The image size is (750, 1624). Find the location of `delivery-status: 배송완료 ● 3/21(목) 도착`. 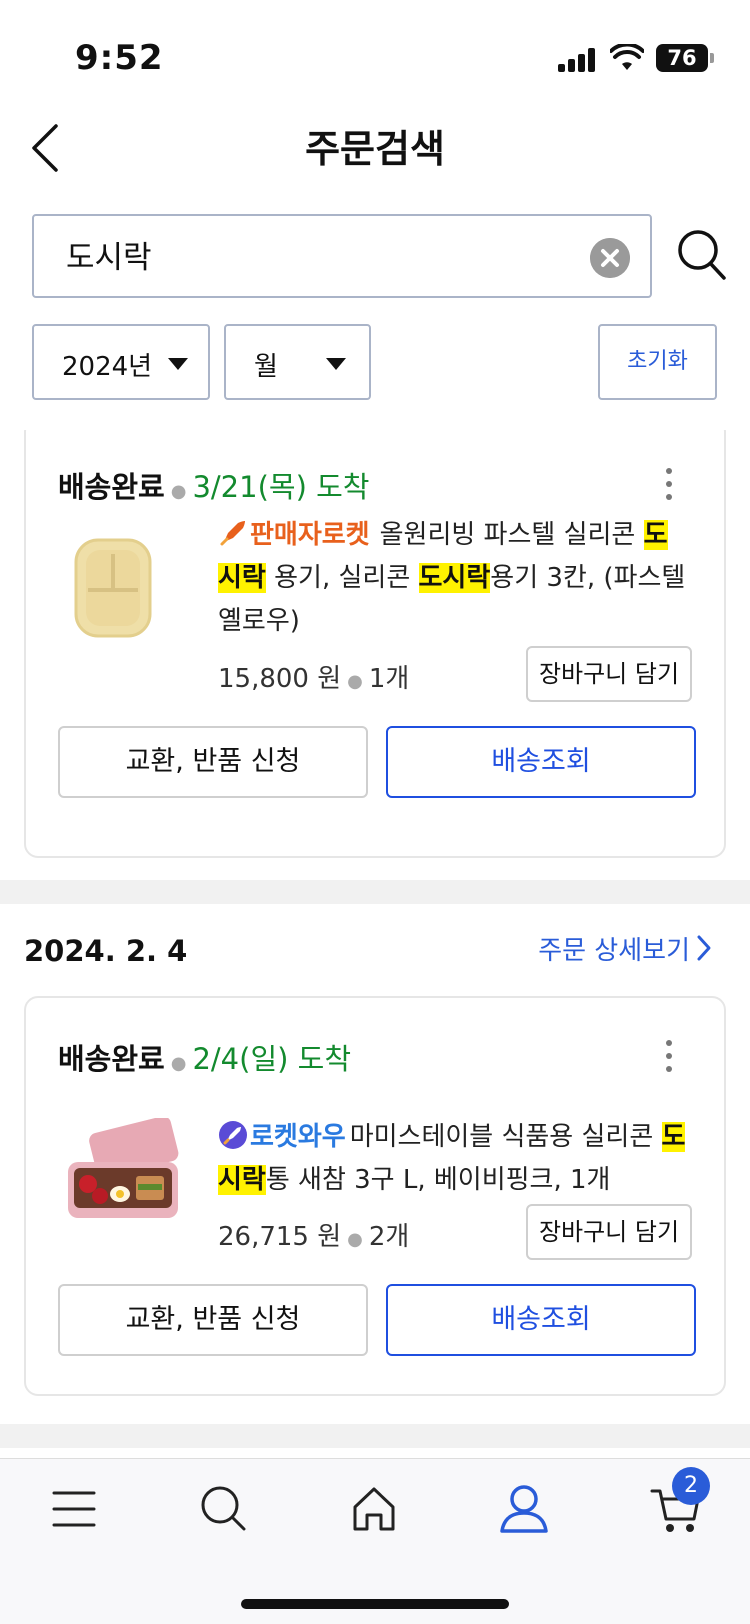

delivery-status: 배송완료 ● 3/21(목) 도착 is located at coordinates (214, 487).